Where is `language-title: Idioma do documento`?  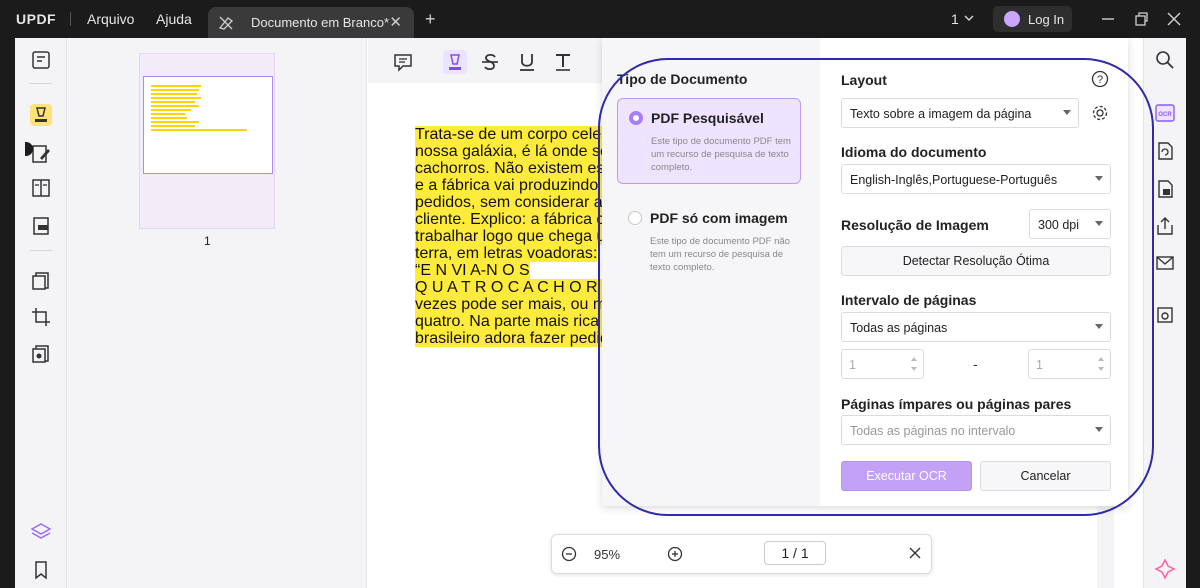
language-title: Idioma do documento is located at coordinates (914, 152).